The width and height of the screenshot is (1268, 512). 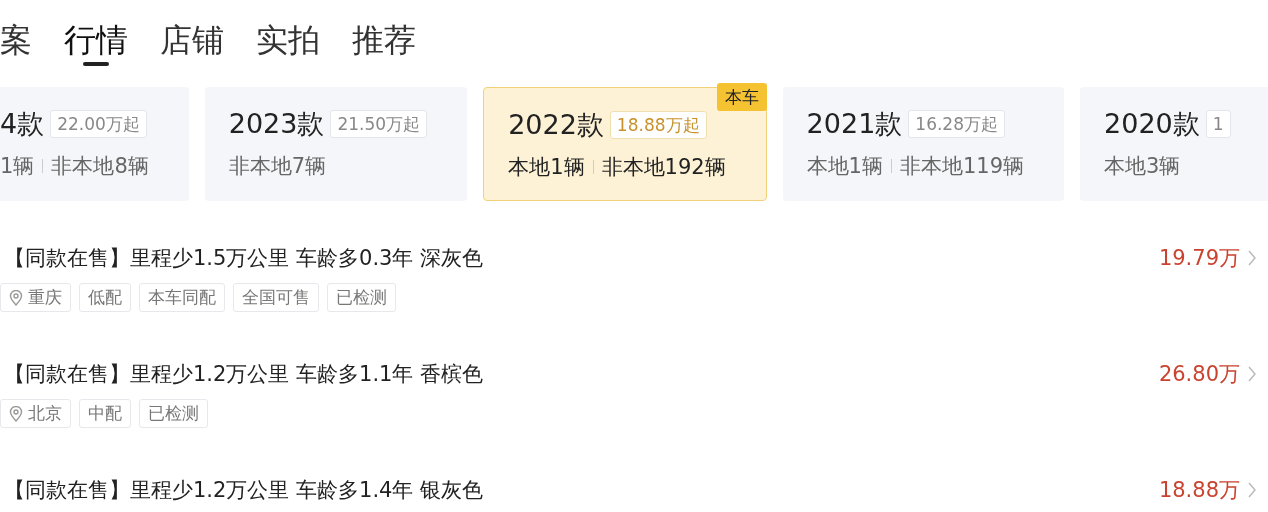 I want to click on tab: 实拍, so click(x=288, y=42).